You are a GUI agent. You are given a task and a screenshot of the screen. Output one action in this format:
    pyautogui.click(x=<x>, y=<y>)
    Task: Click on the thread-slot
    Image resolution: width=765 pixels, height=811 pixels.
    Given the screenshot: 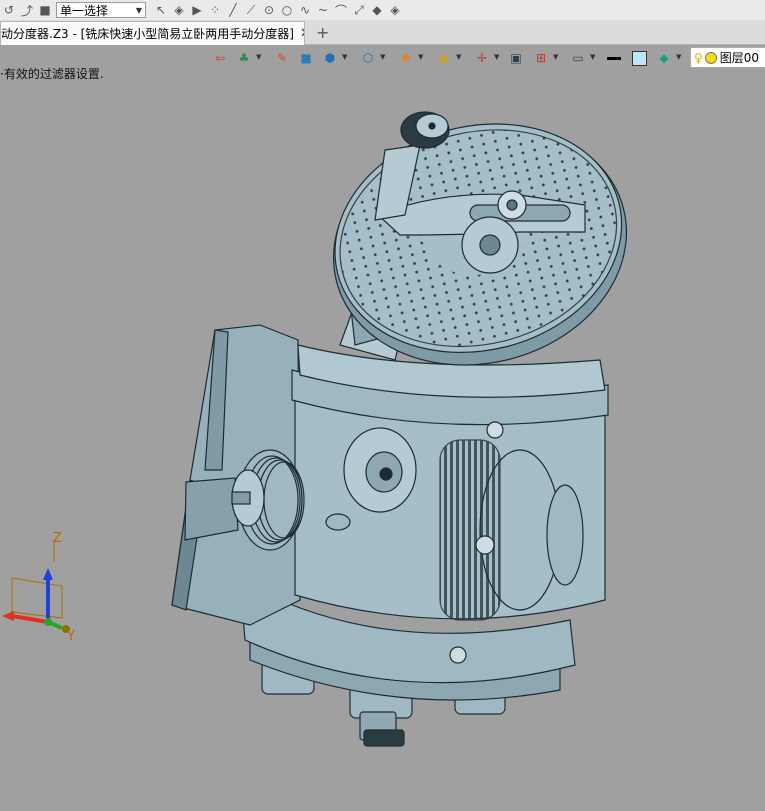 What is the action you would take?
    pyautogui.click(x=241, y=498)
    